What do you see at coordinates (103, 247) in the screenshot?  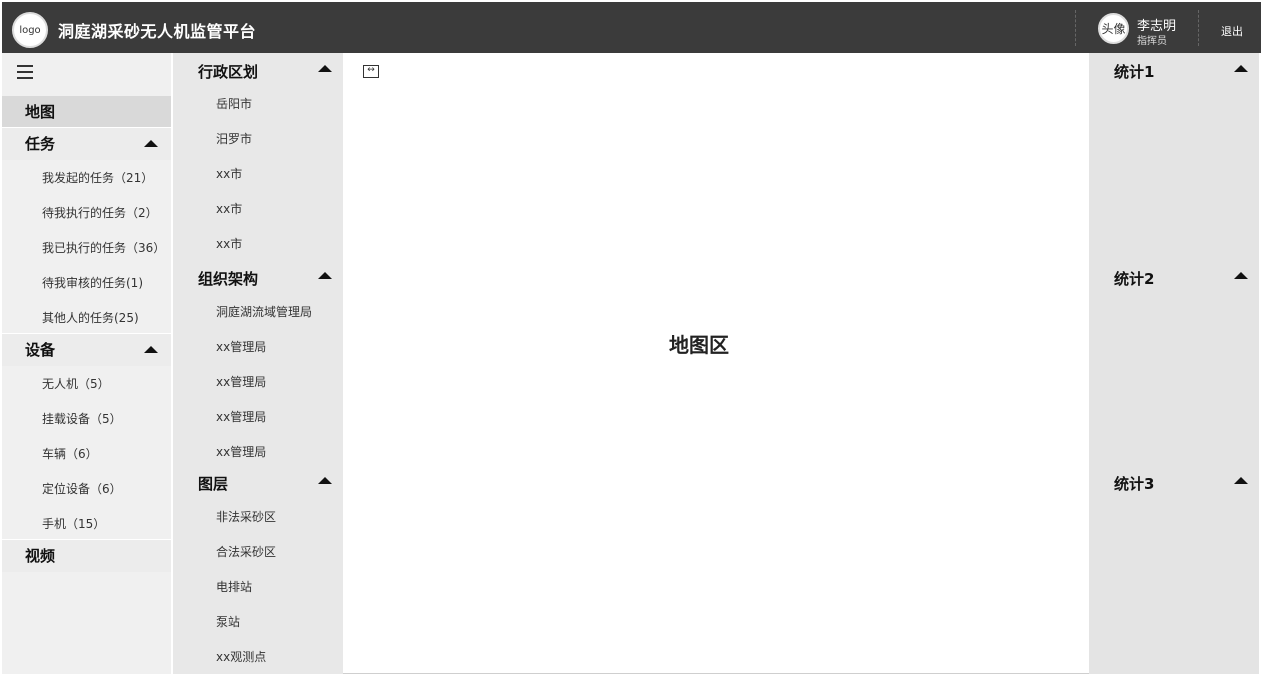 I see `nav-item-task: 我已执行的任务（36）` at bounding box center [103, 247].